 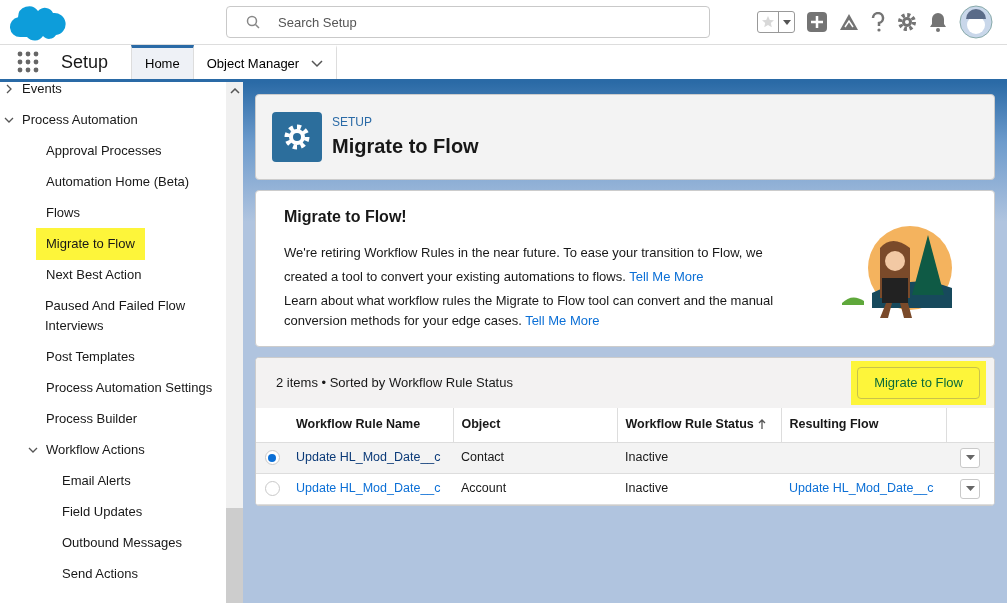 What do you see at coordinates (346, 217) in the screenshot?
I see `intro-title: Migrate to Flow!` at bounding box center [346, 217].